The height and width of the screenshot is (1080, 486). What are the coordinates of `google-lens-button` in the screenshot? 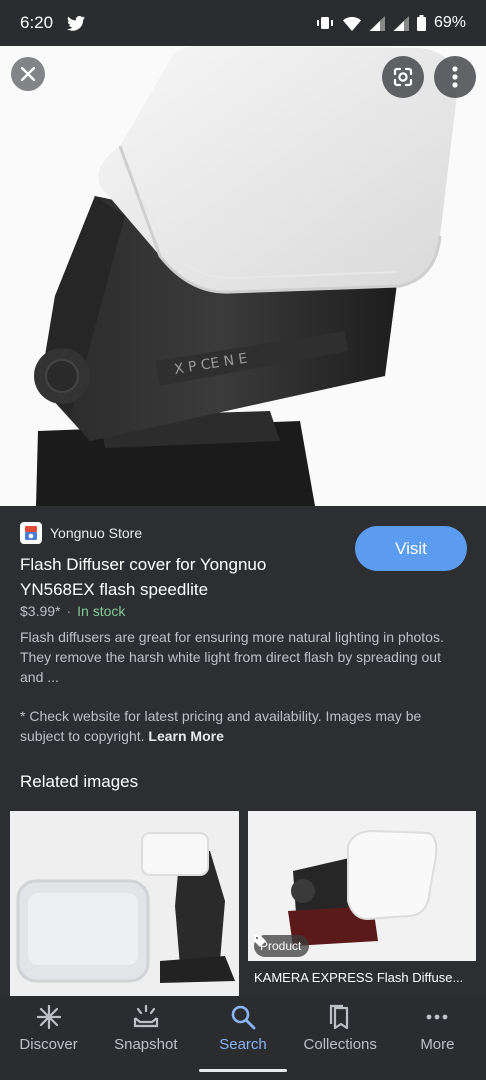 It's located at (403, 77).